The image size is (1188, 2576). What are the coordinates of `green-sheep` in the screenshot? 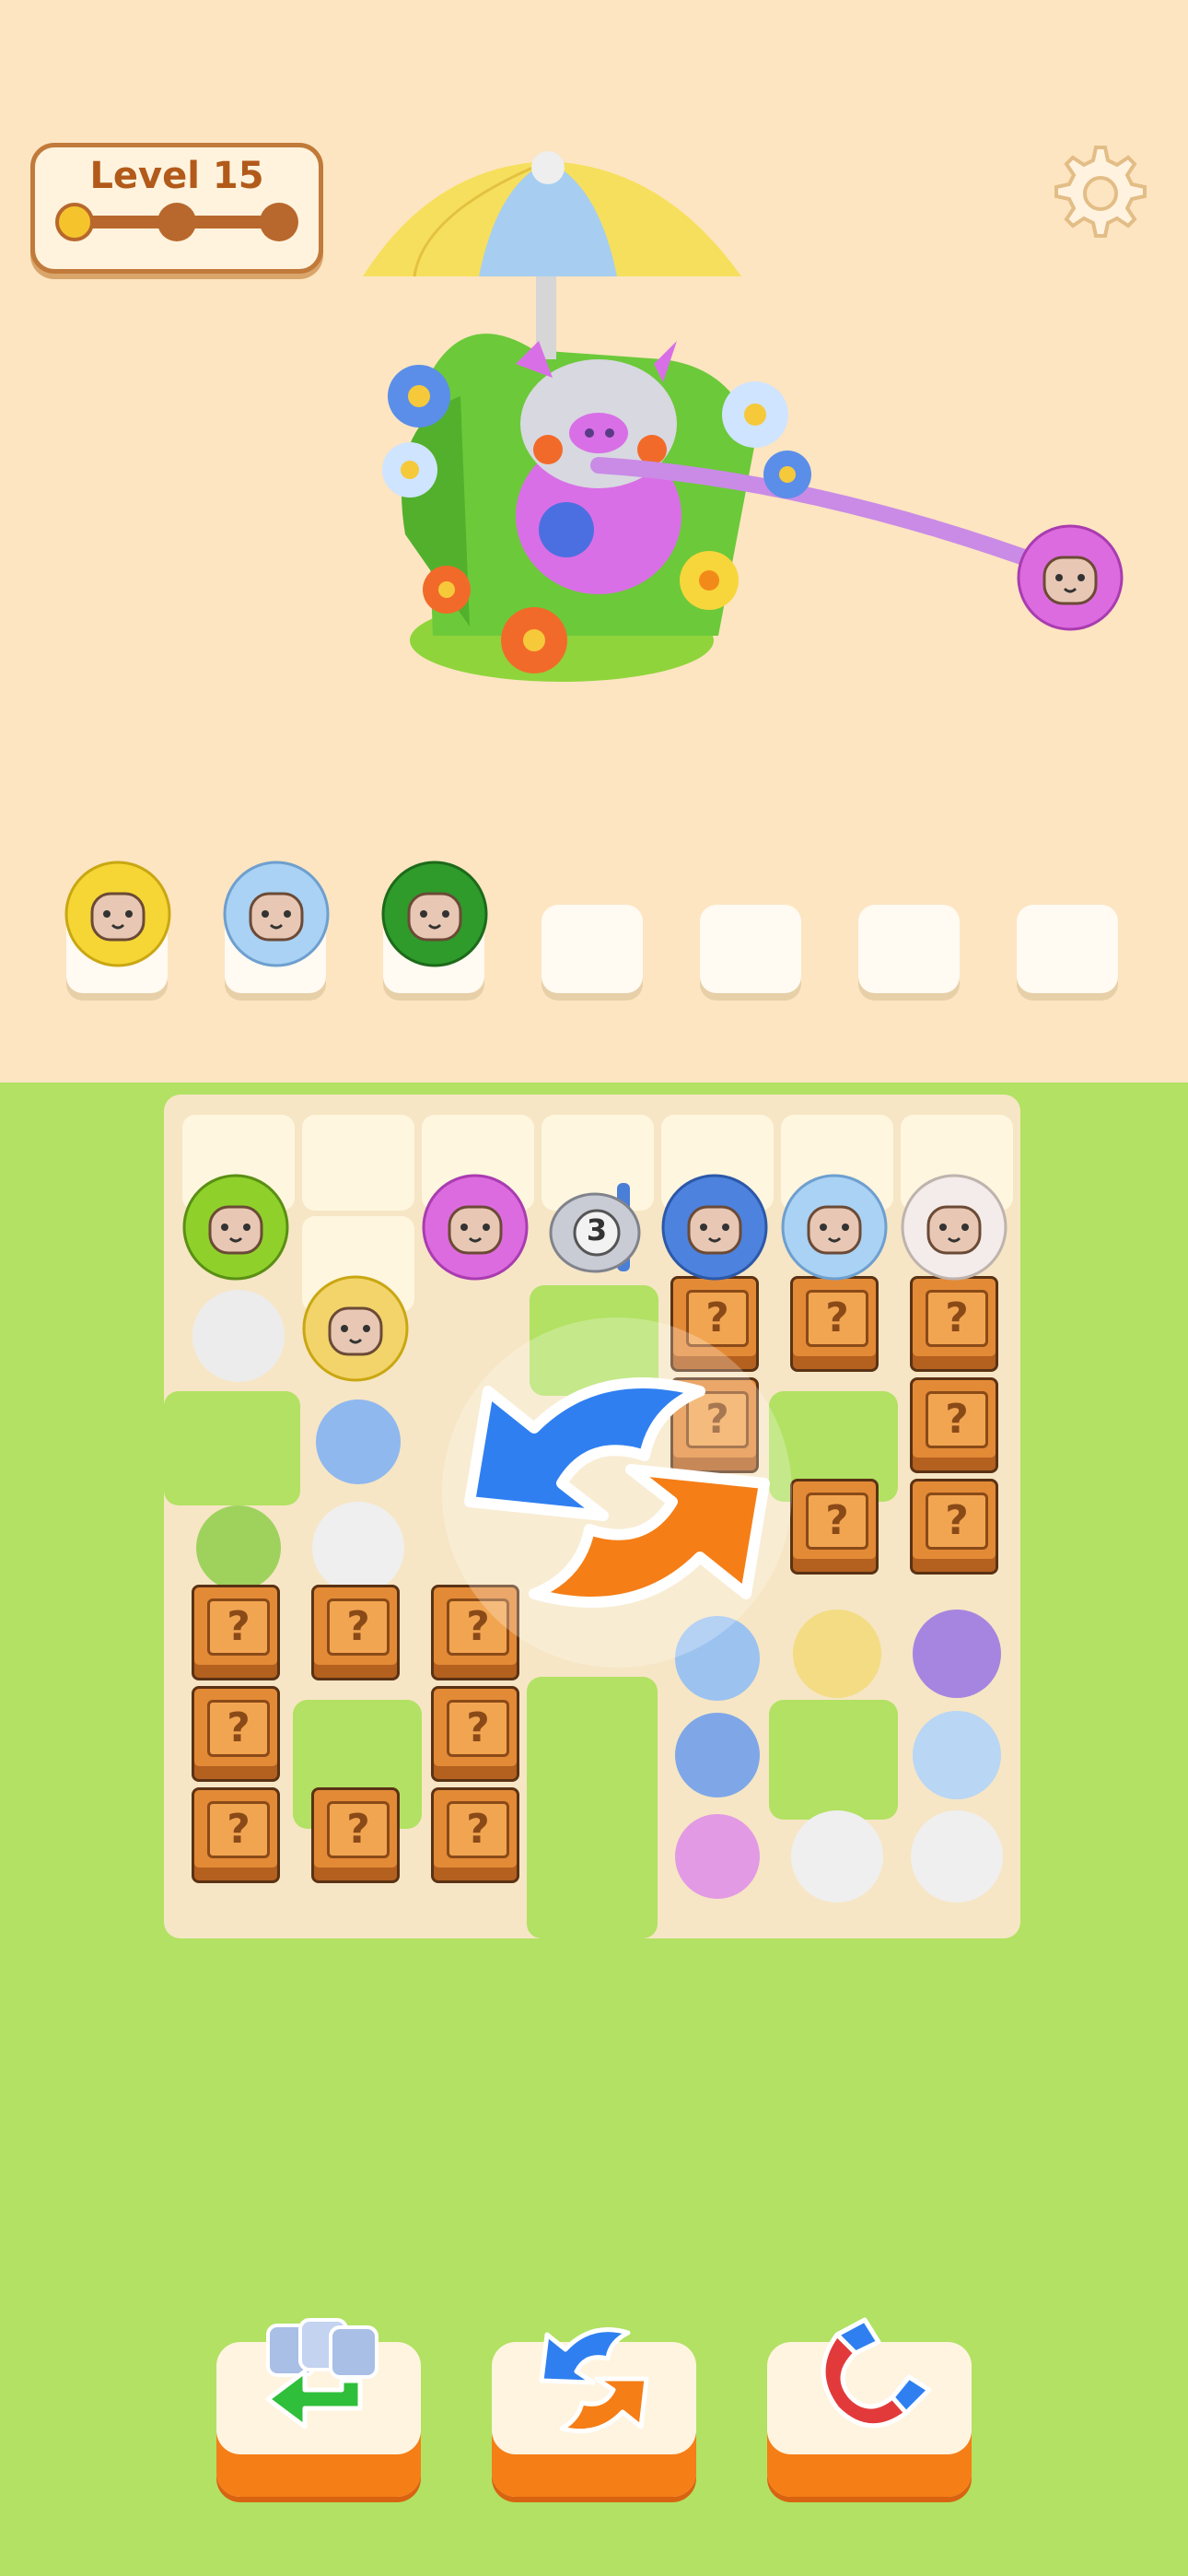 It's located at (435, 916).